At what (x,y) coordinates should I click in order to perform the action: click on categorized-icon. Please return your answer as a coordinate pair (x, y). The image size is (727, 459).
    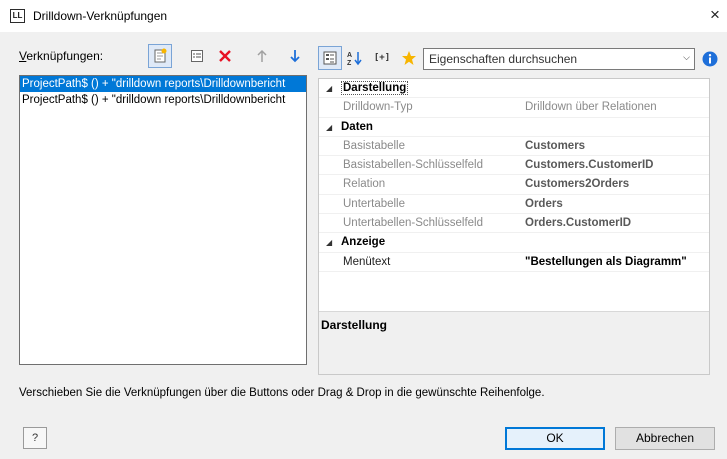
    Looking at the image, I should click on (330, 58).